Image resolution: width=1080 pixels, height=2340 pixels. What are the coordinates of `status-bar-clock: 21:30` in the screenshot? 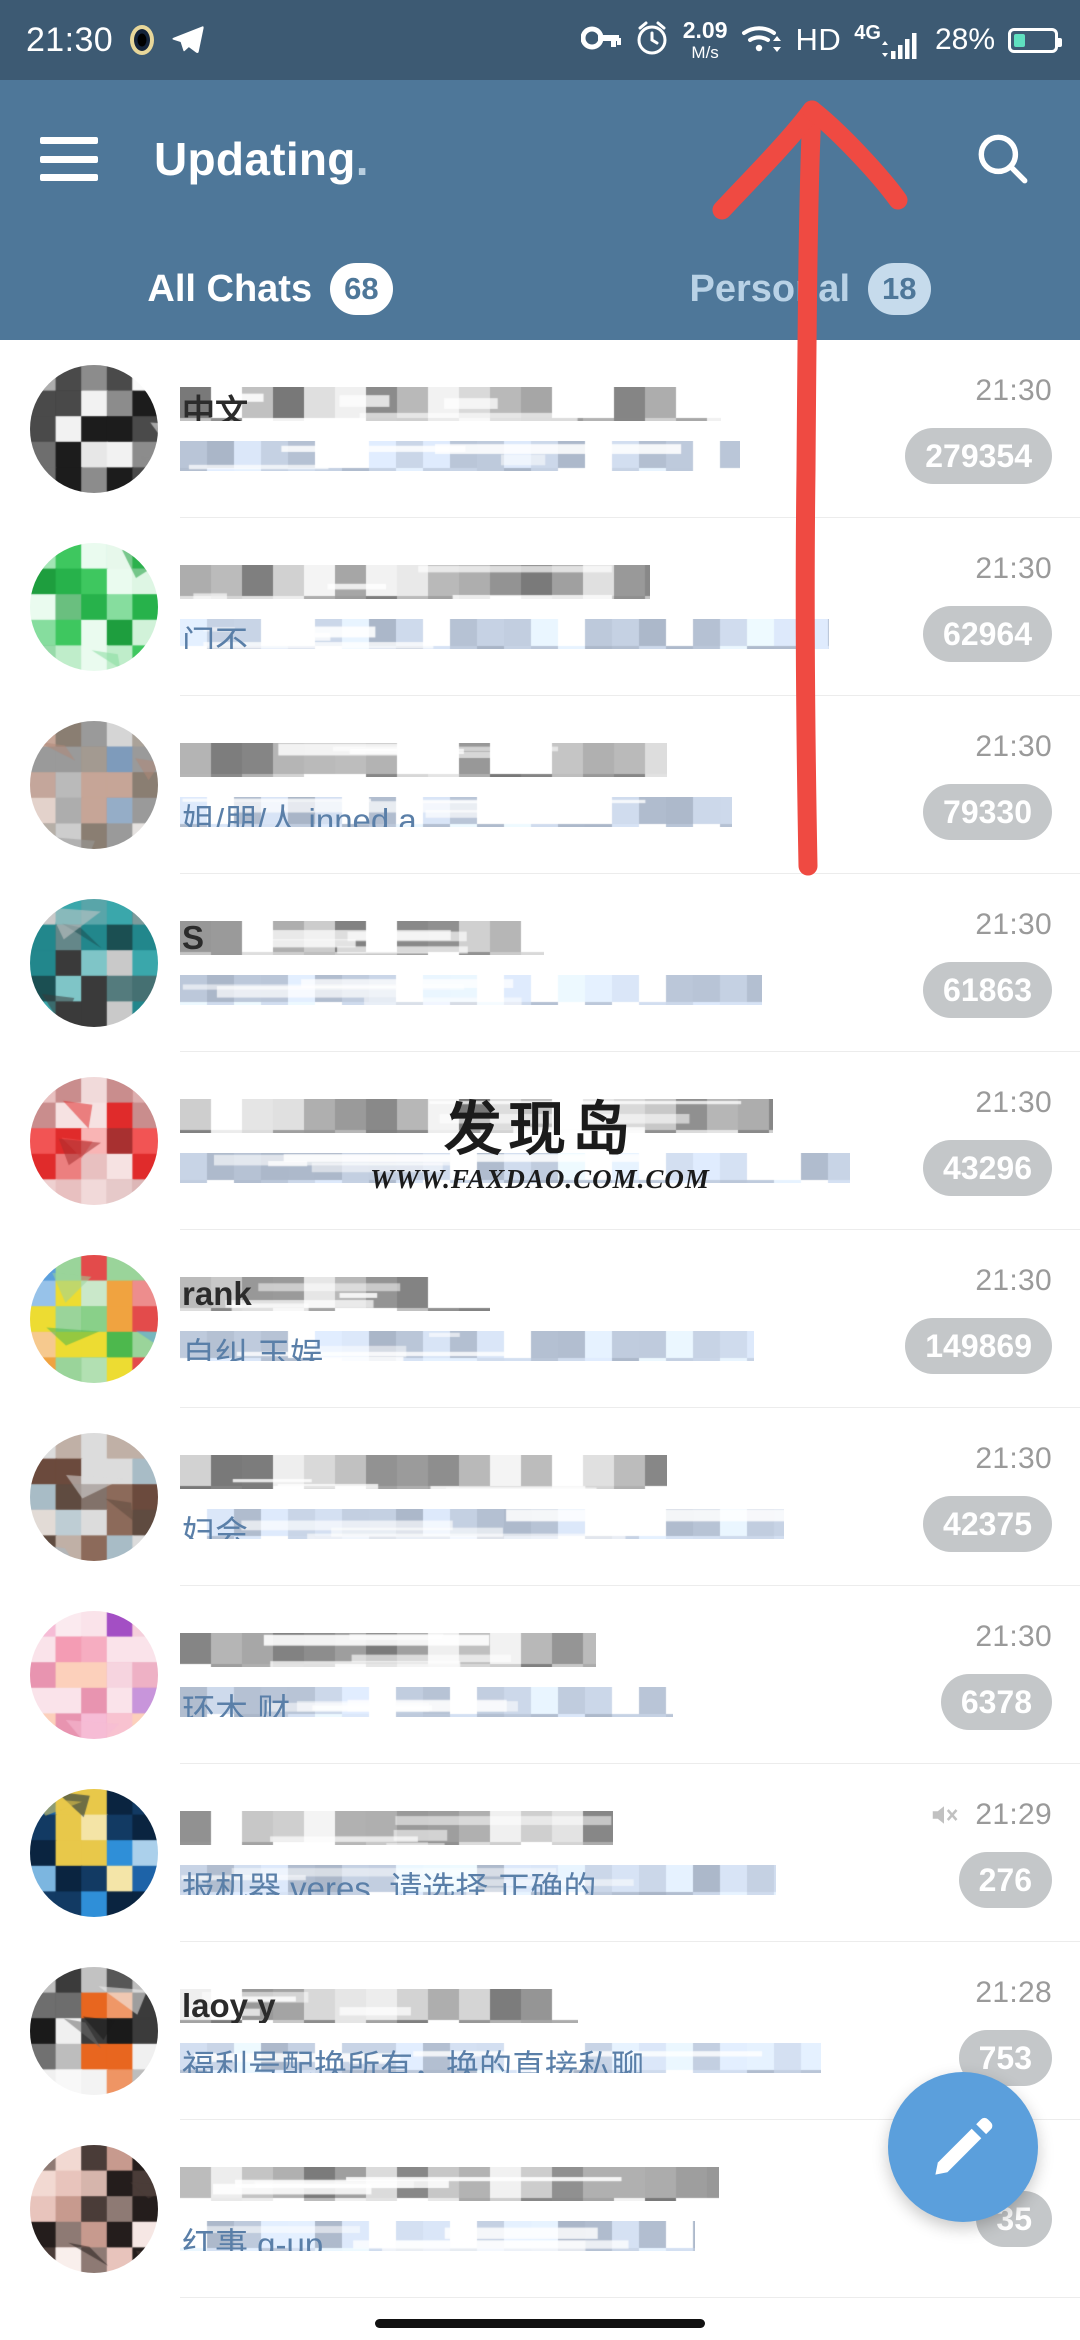 It's located at (70, 40).